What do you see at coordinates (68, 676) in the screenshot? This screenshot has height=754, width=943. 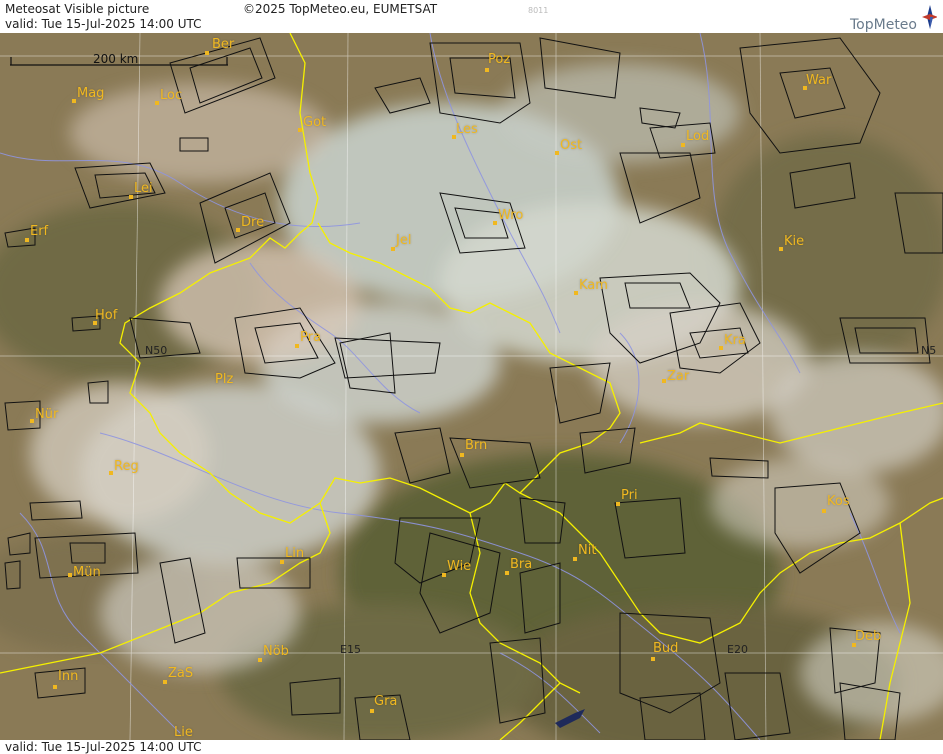 I see `city-label-inn: Inn` at bounding box center [68, 676].